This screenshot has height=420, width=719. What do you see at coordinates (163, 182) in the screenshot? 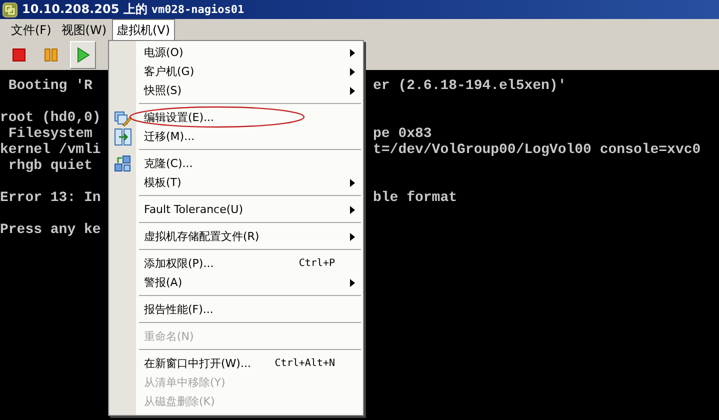
I see `menu-item: 模板(T)` at bounding box center [163, 182].